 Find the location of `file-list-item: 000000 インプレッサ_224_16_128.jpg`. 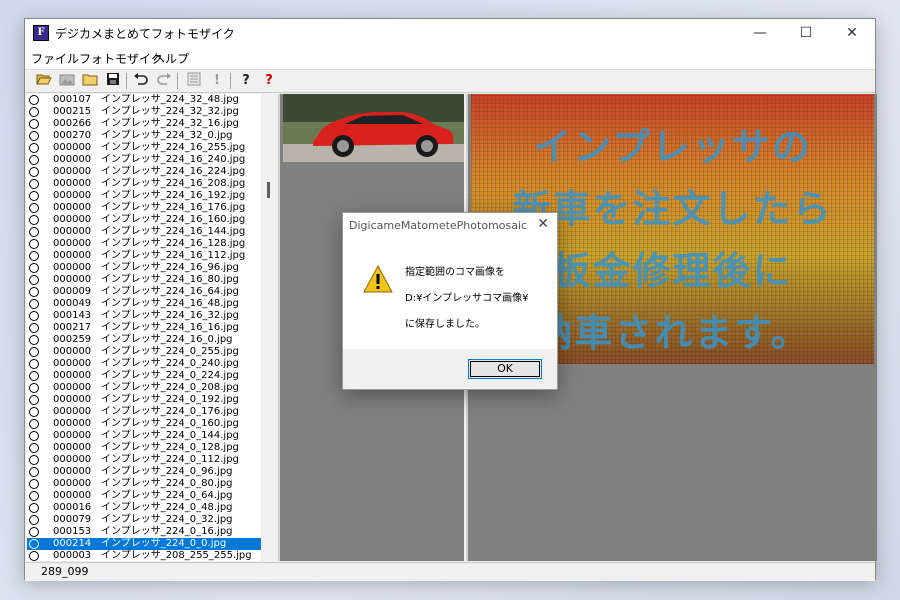

file-list-item: 000000 インプレッサ_224_16_128.jpg is located at coordinates (144, 244).